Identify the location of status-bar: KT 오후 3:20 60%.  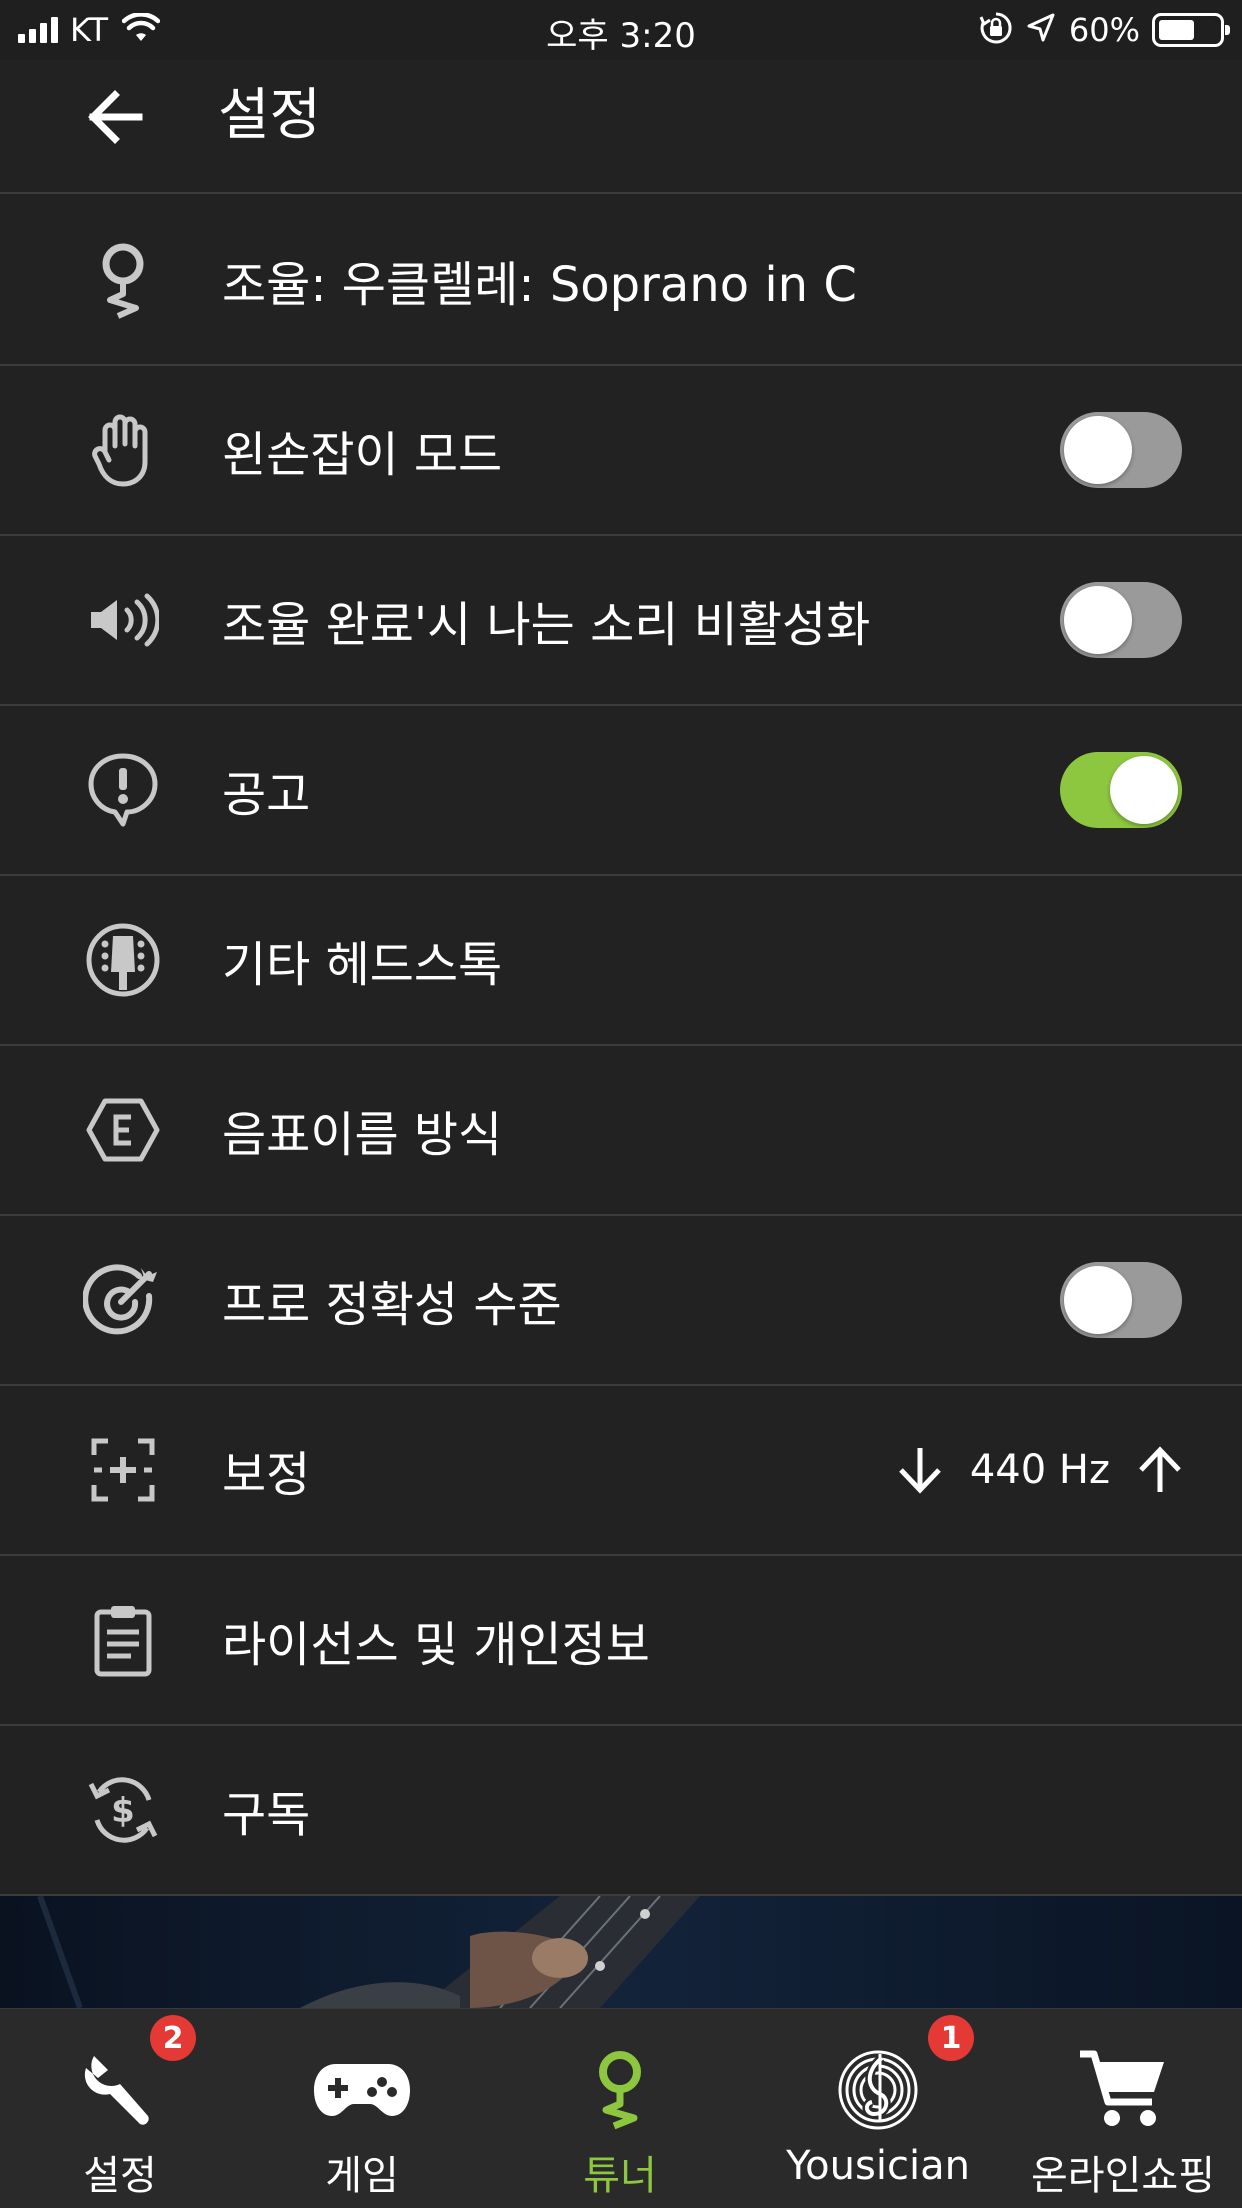
(621, 30).